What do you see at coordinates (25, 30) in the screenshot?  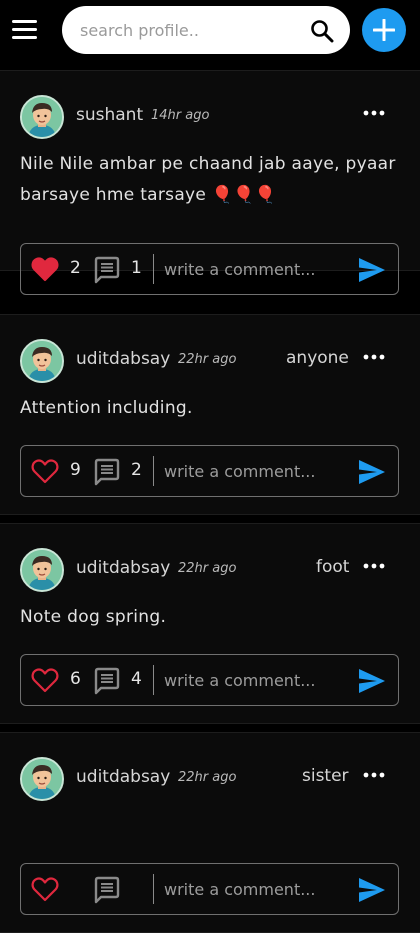 I see `hamburger-menu-icon` at bounding box center [25, 30].